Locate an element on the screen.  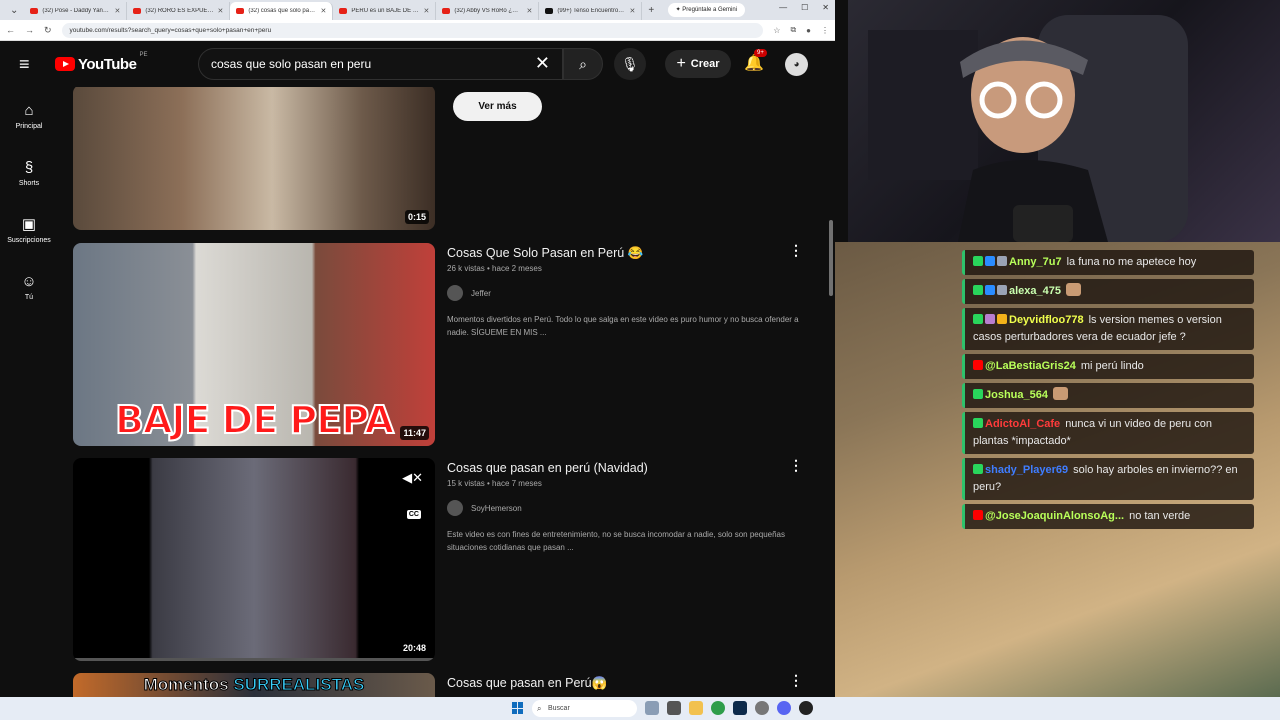
search-button: ⌕ is located at coordinates (583, 64).